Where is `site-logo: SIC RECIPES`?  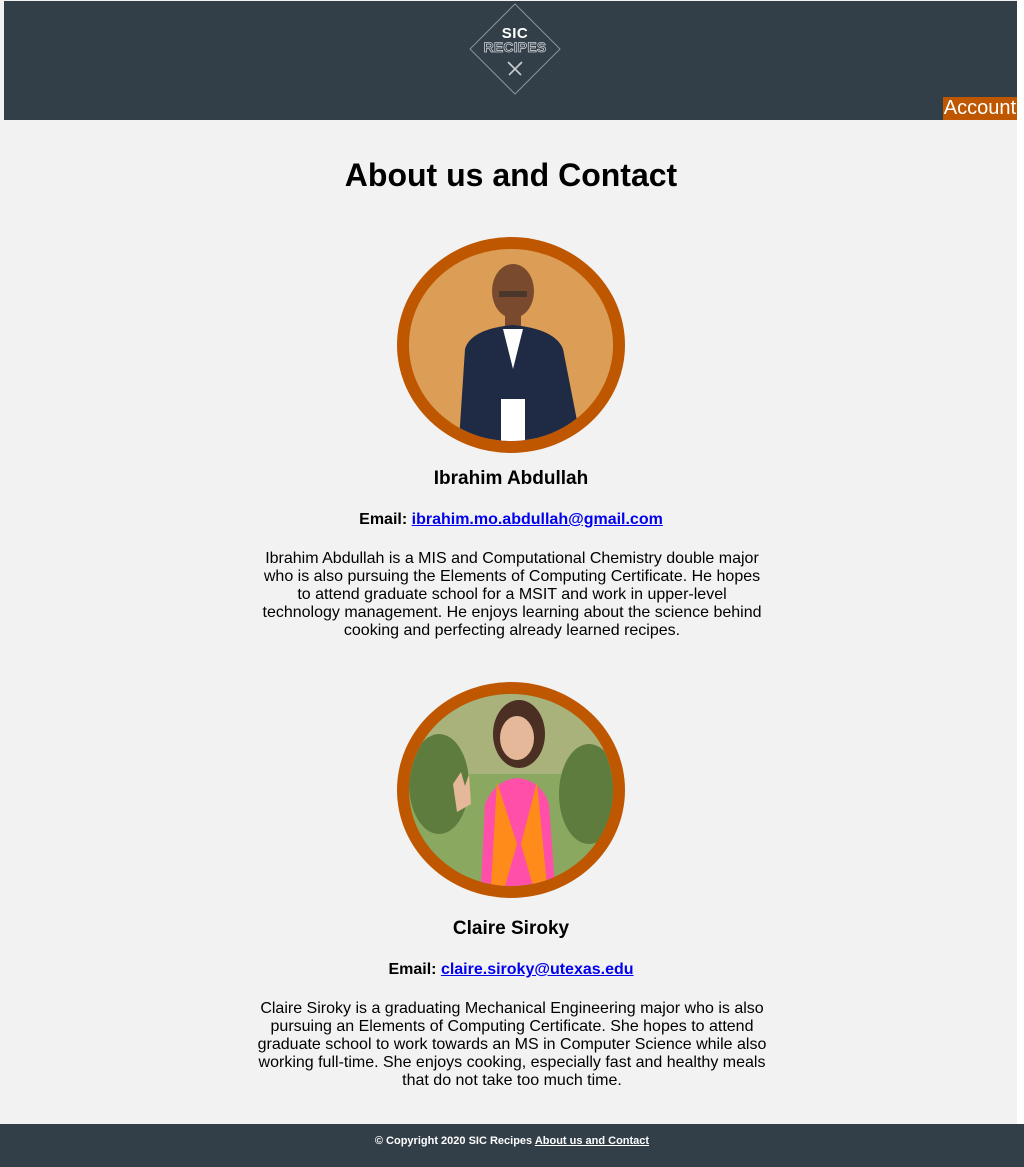 site-logo: SIC RECIPES is located at coordinates (515, 49).